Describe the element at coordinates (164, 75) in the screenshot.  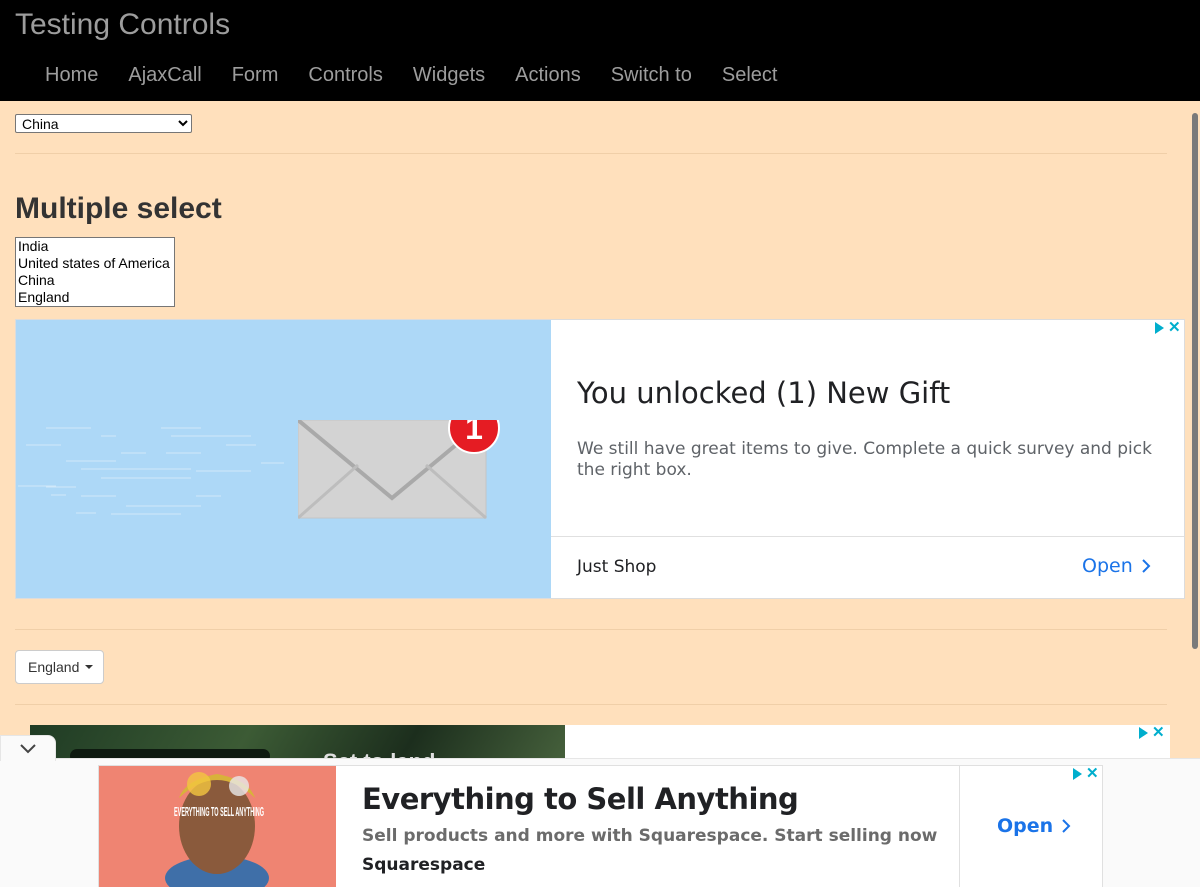
I see `nav-item-ajaxcall: AjaxCall` at that location.